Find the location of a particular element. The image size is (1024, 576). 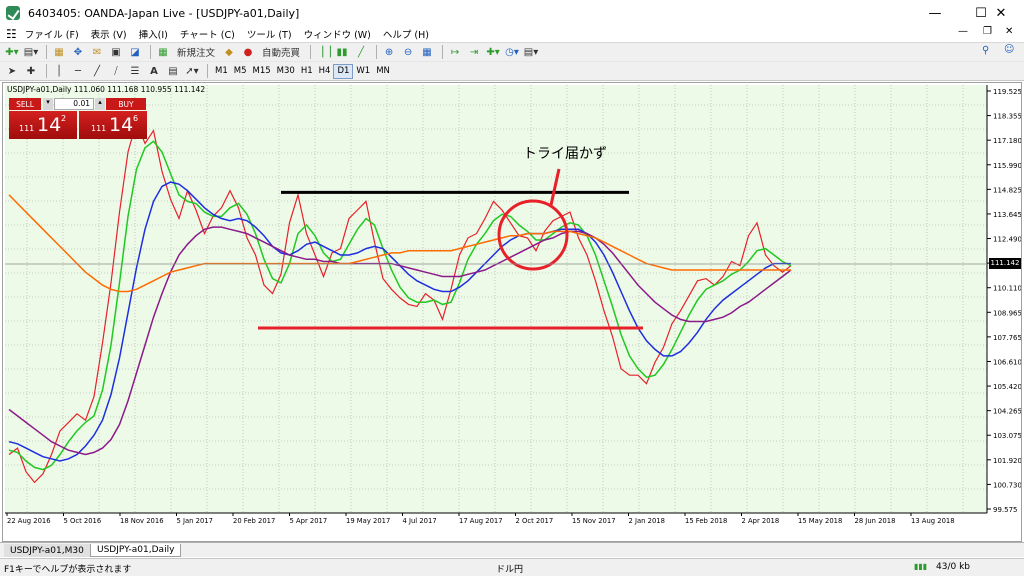

child-restore-button: ❐ is located at coordinates (987, 31).